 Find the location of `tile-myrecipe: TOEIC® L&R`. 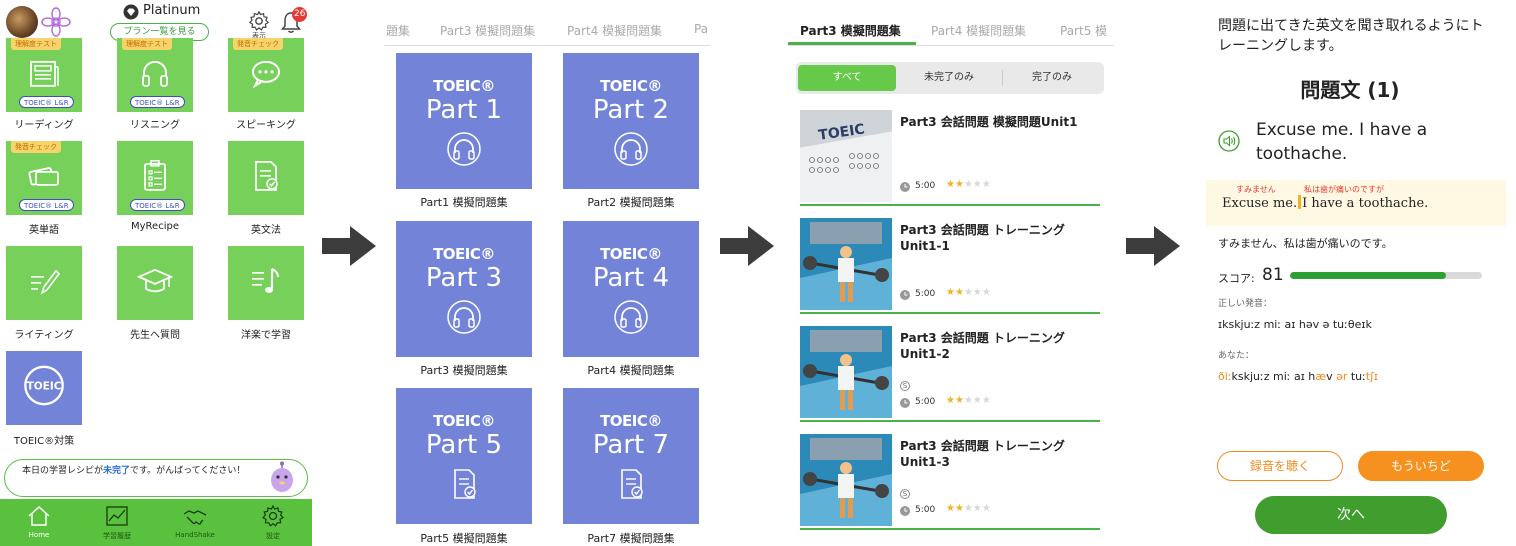

tile-myrecipe: TOEIC® L&R is located at coordinates (155, 178).